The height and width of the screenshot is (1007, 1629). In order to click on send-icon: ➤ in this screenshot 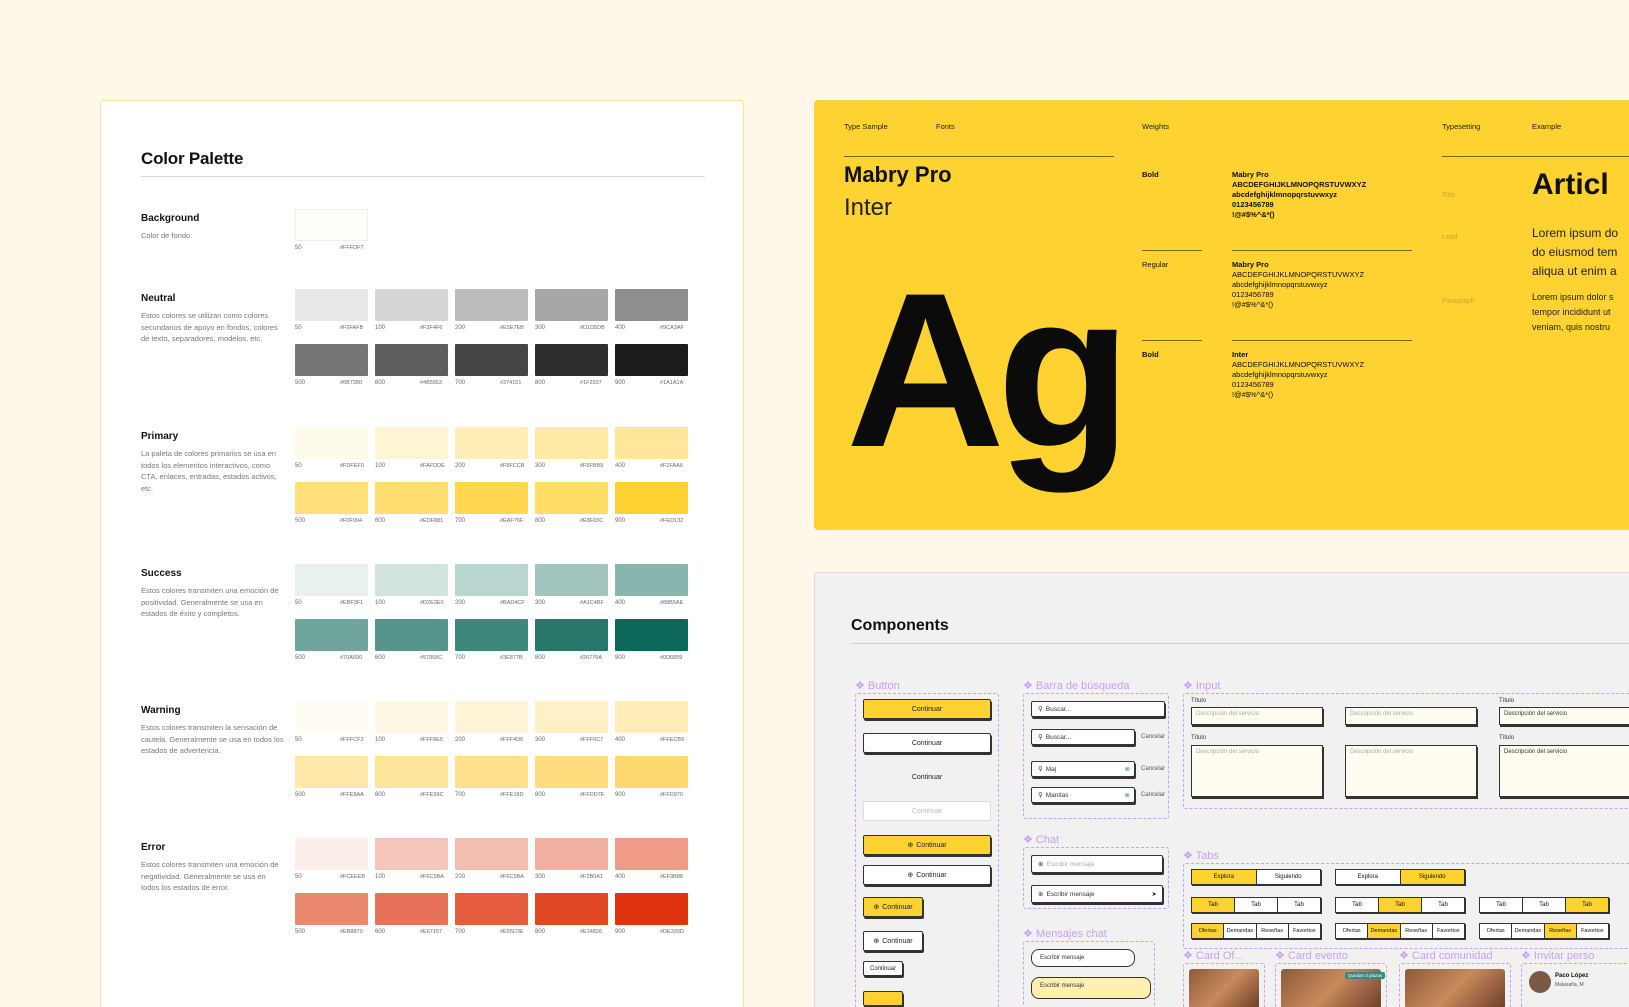, I will do `click(1154, 894)`.